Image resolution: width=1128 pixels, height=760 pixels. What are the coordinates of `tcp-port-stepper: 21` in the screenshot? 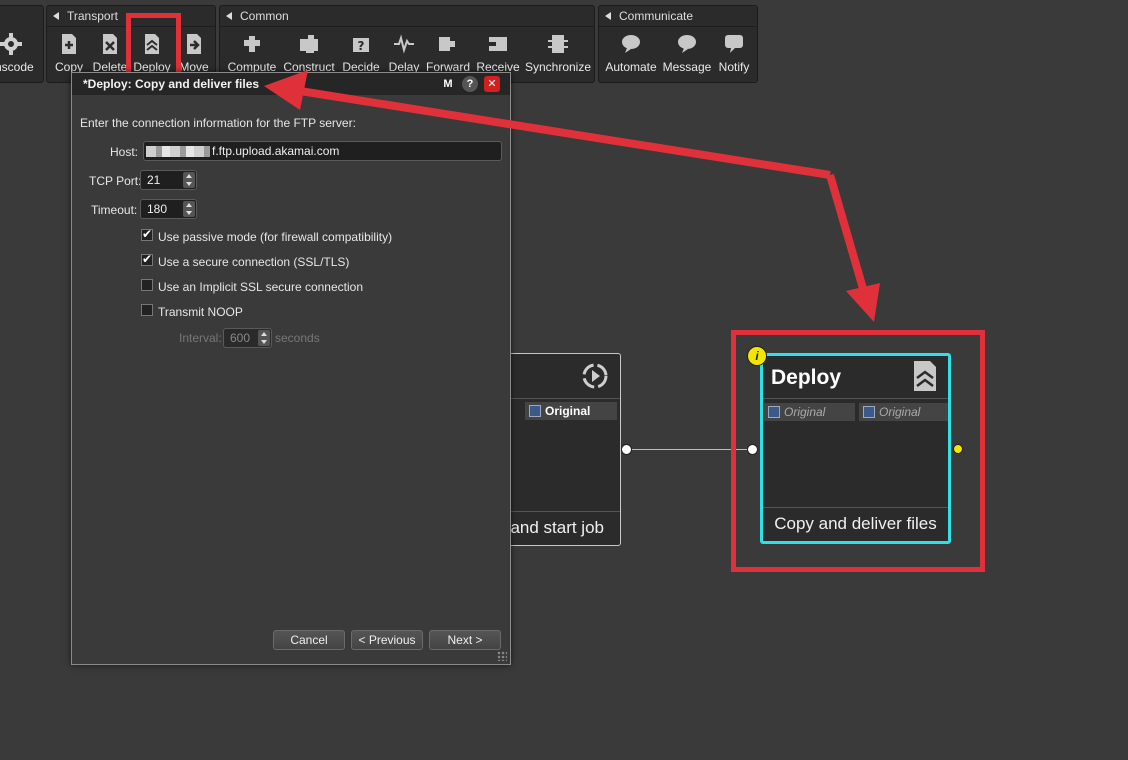 It's located at (168, 180).